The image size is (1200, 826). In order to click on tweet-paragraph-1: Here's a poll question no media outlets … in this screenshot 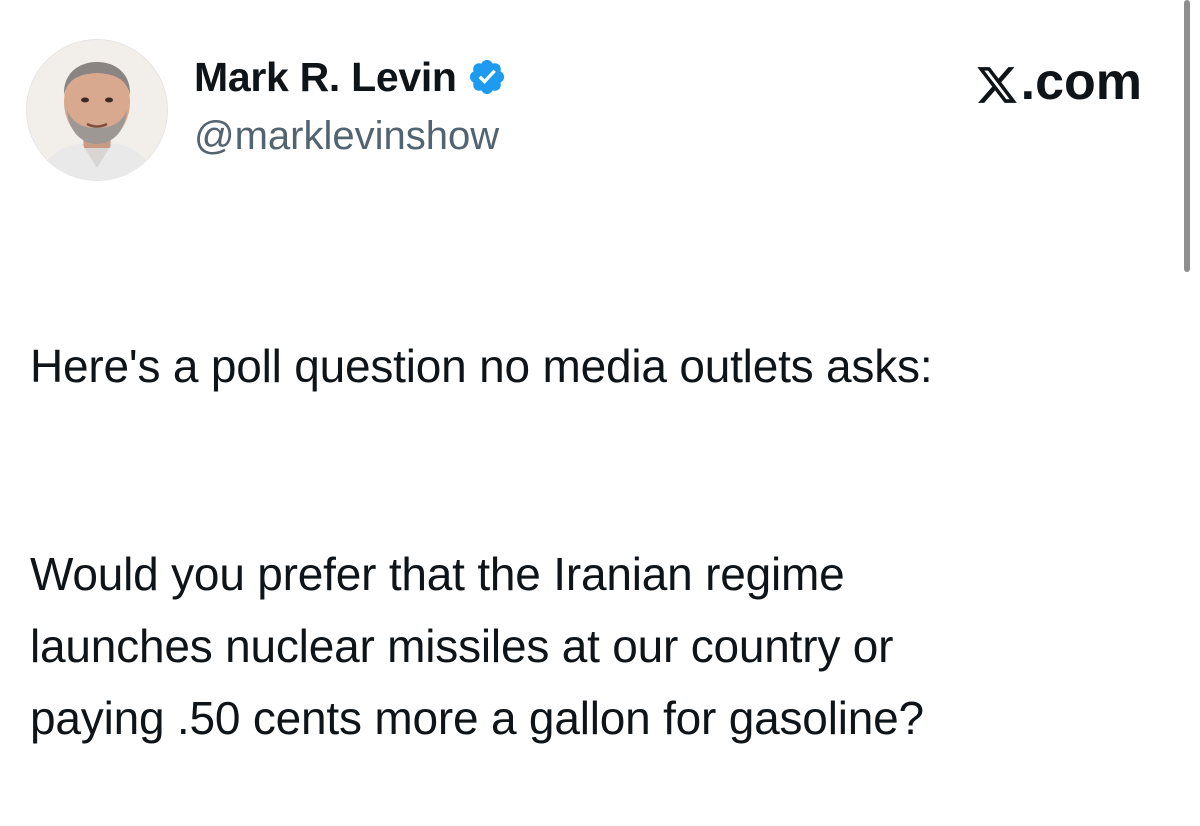, I will do `click(481, 366)`.